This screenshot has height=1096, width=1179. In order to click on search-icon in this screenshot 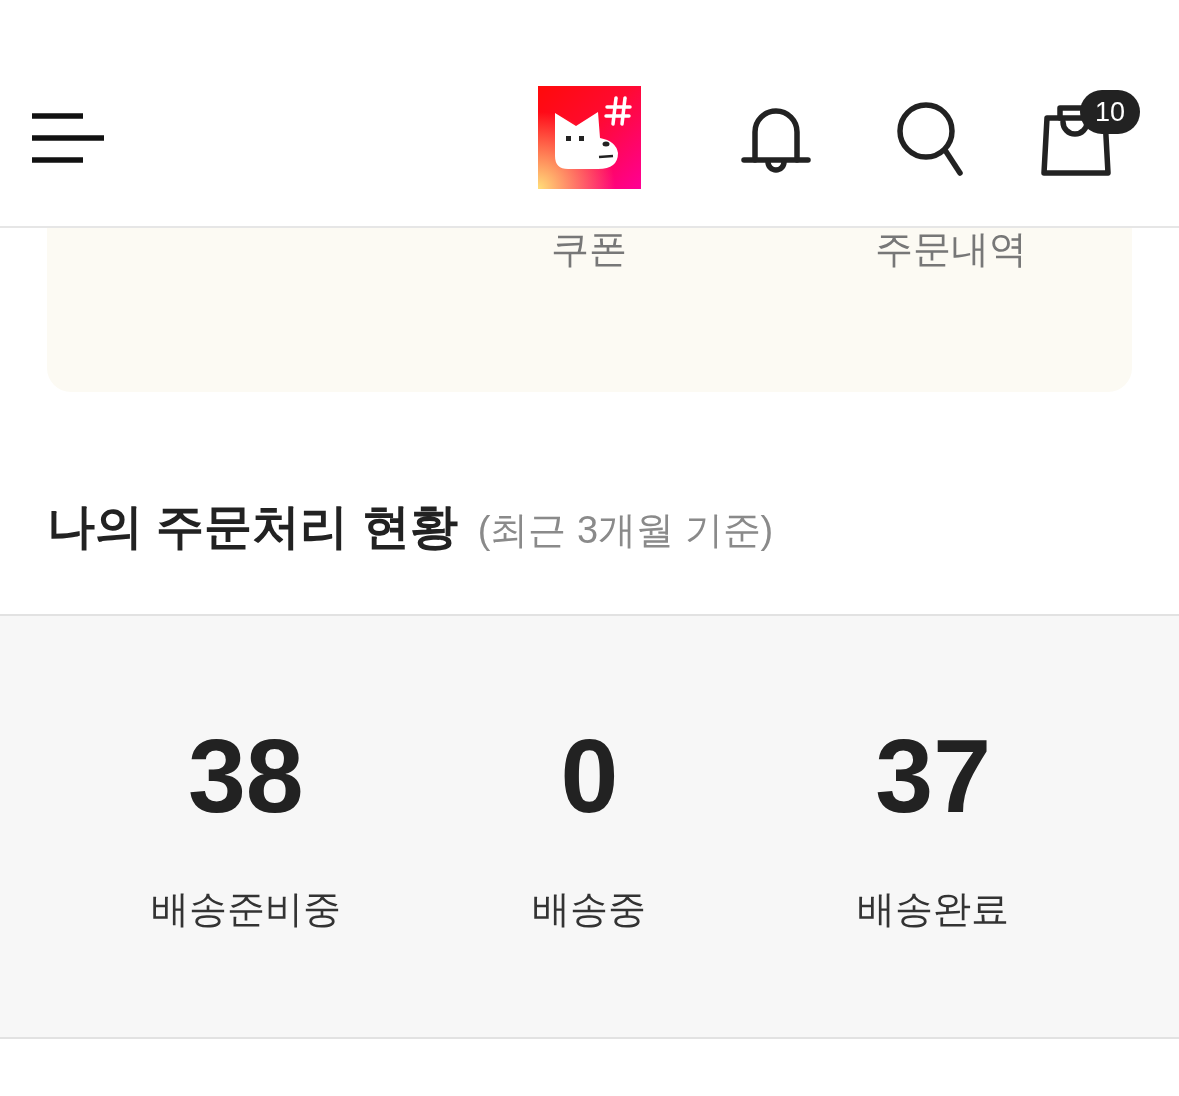, I will do `click(930, 139)`.